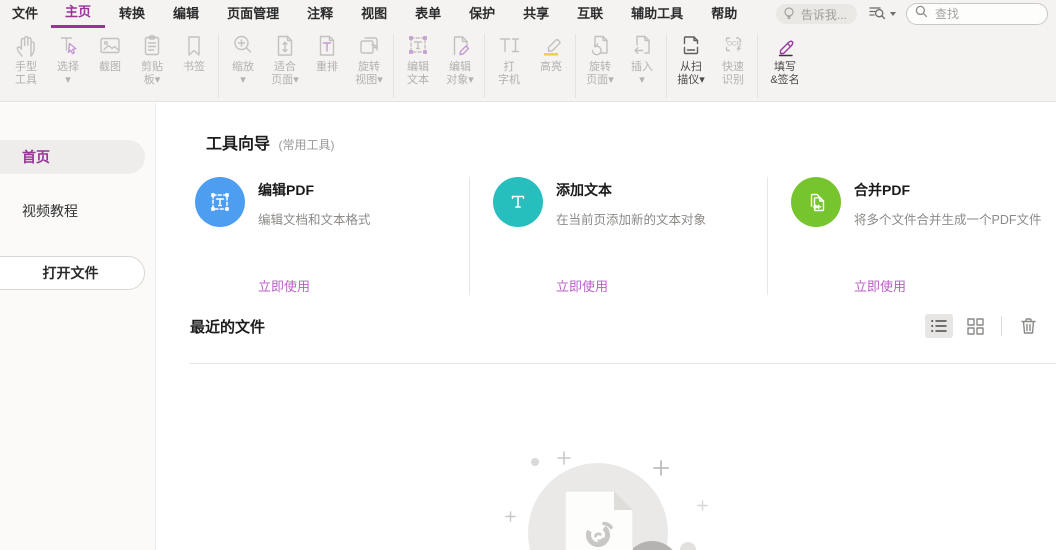  I want to click on tool-edit-object: 编辑 对象▾, so click(460, 58).